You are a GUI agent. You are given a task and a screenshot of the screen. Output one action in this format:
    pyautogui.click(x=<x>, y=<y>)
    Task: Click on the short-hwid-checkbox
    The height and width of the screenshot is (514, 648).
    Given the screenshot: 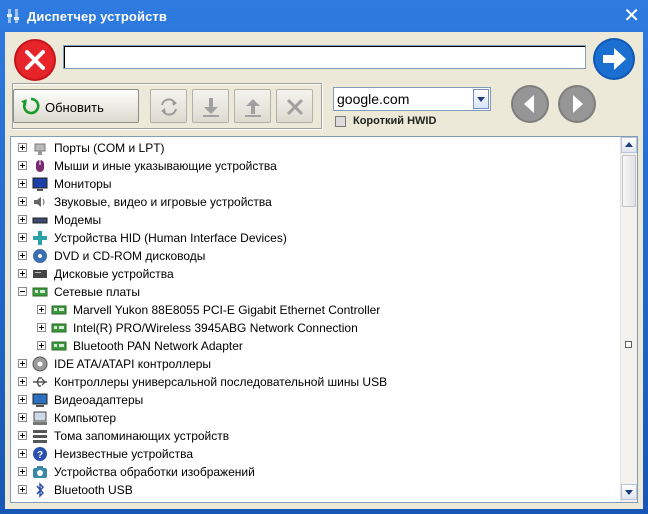 What is the action you would take?
    pyautogui.click(x=340, y=121)
    